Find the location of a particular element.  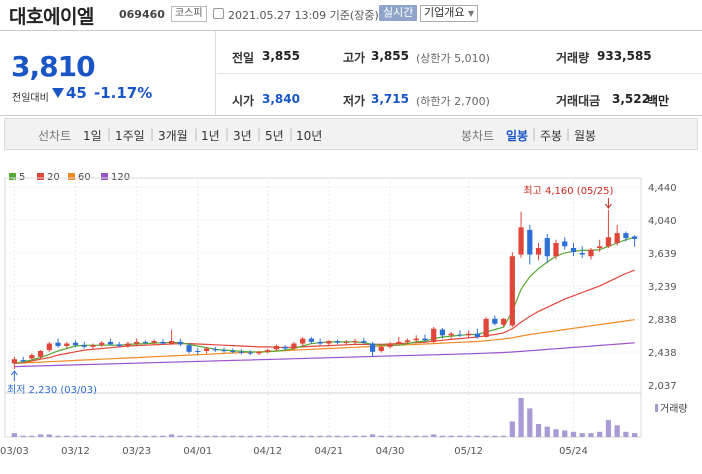

x-tick-label: 03/03 is located at coordinates (14, 451).